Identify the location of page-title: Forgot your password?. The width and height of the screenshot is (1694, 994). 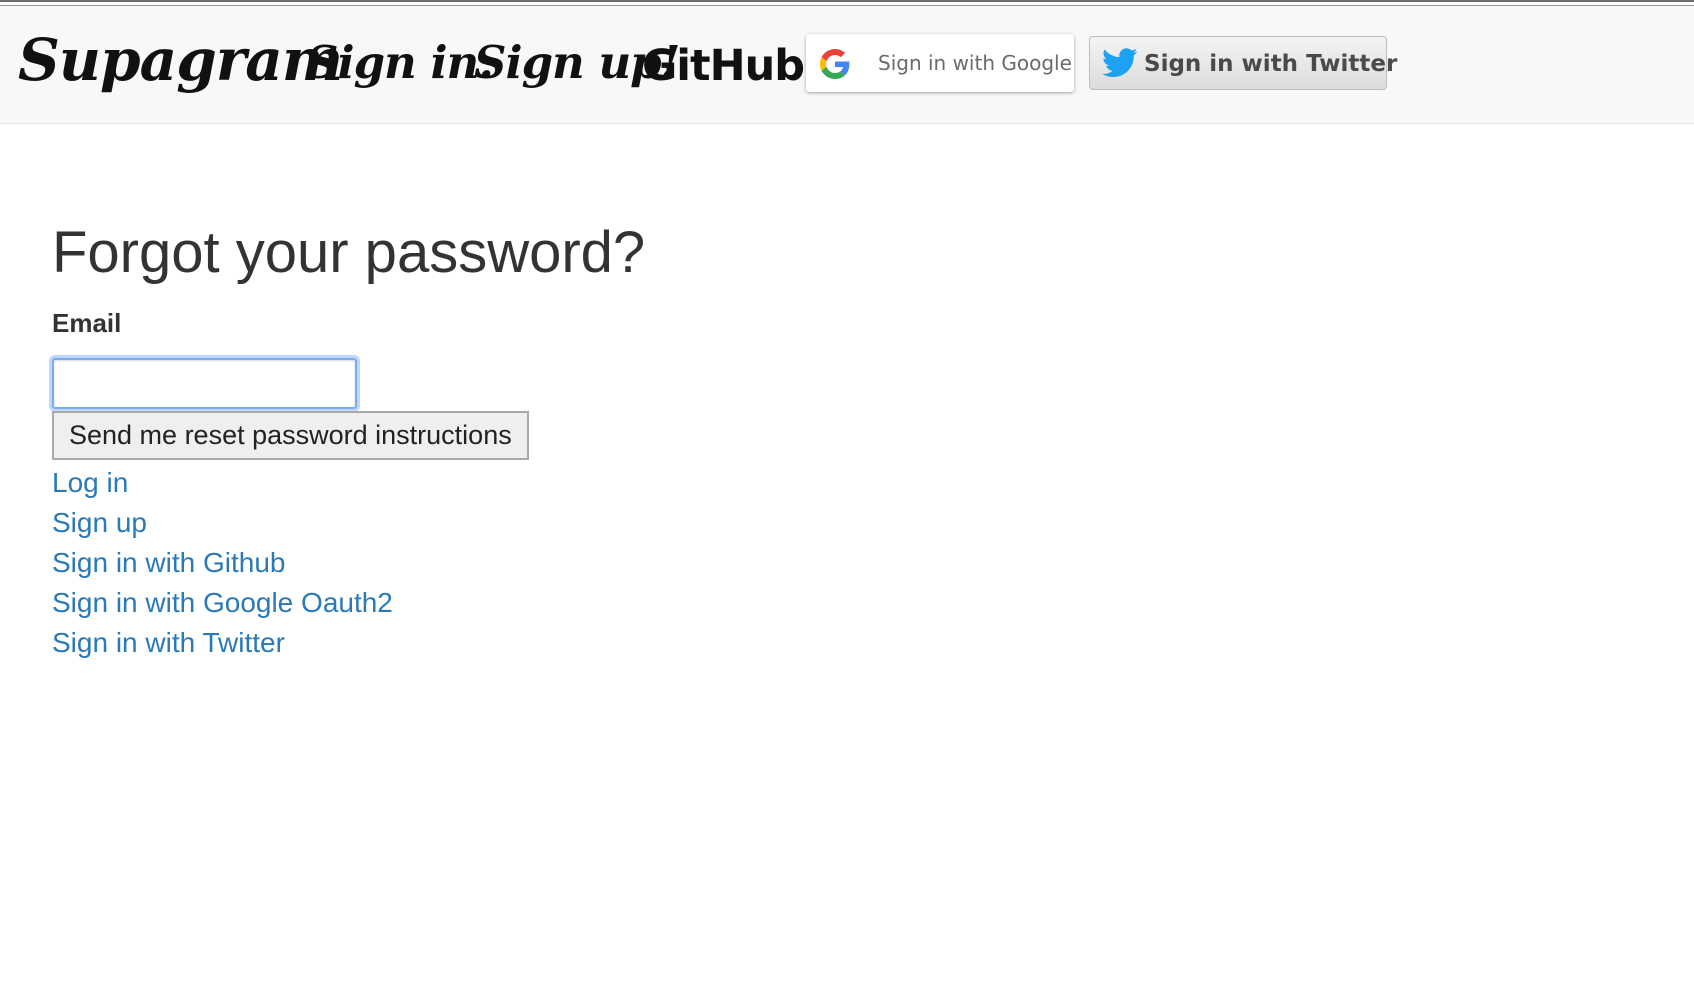
(349, 252).